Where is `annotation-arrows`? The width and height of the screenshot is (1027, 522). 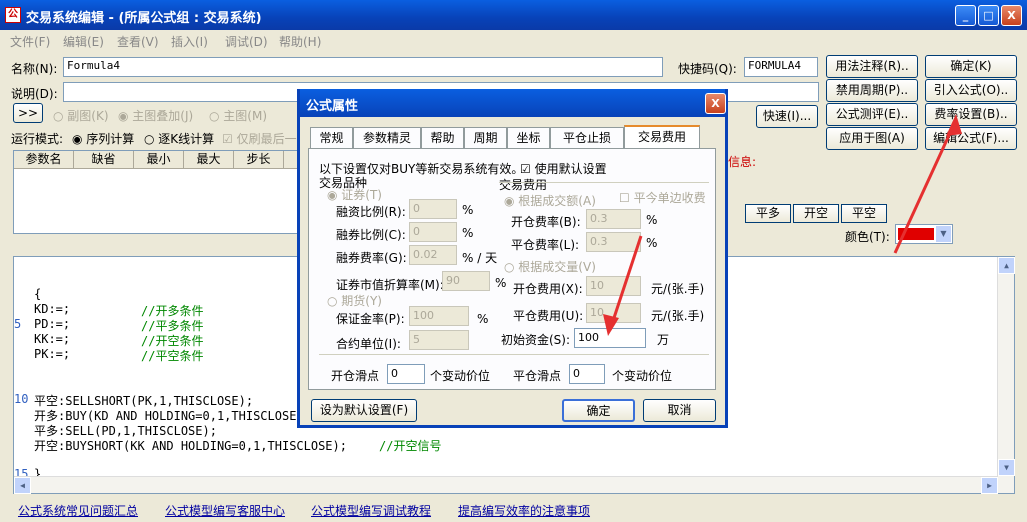 annotation-arrows is located at coordinates (782, 225).